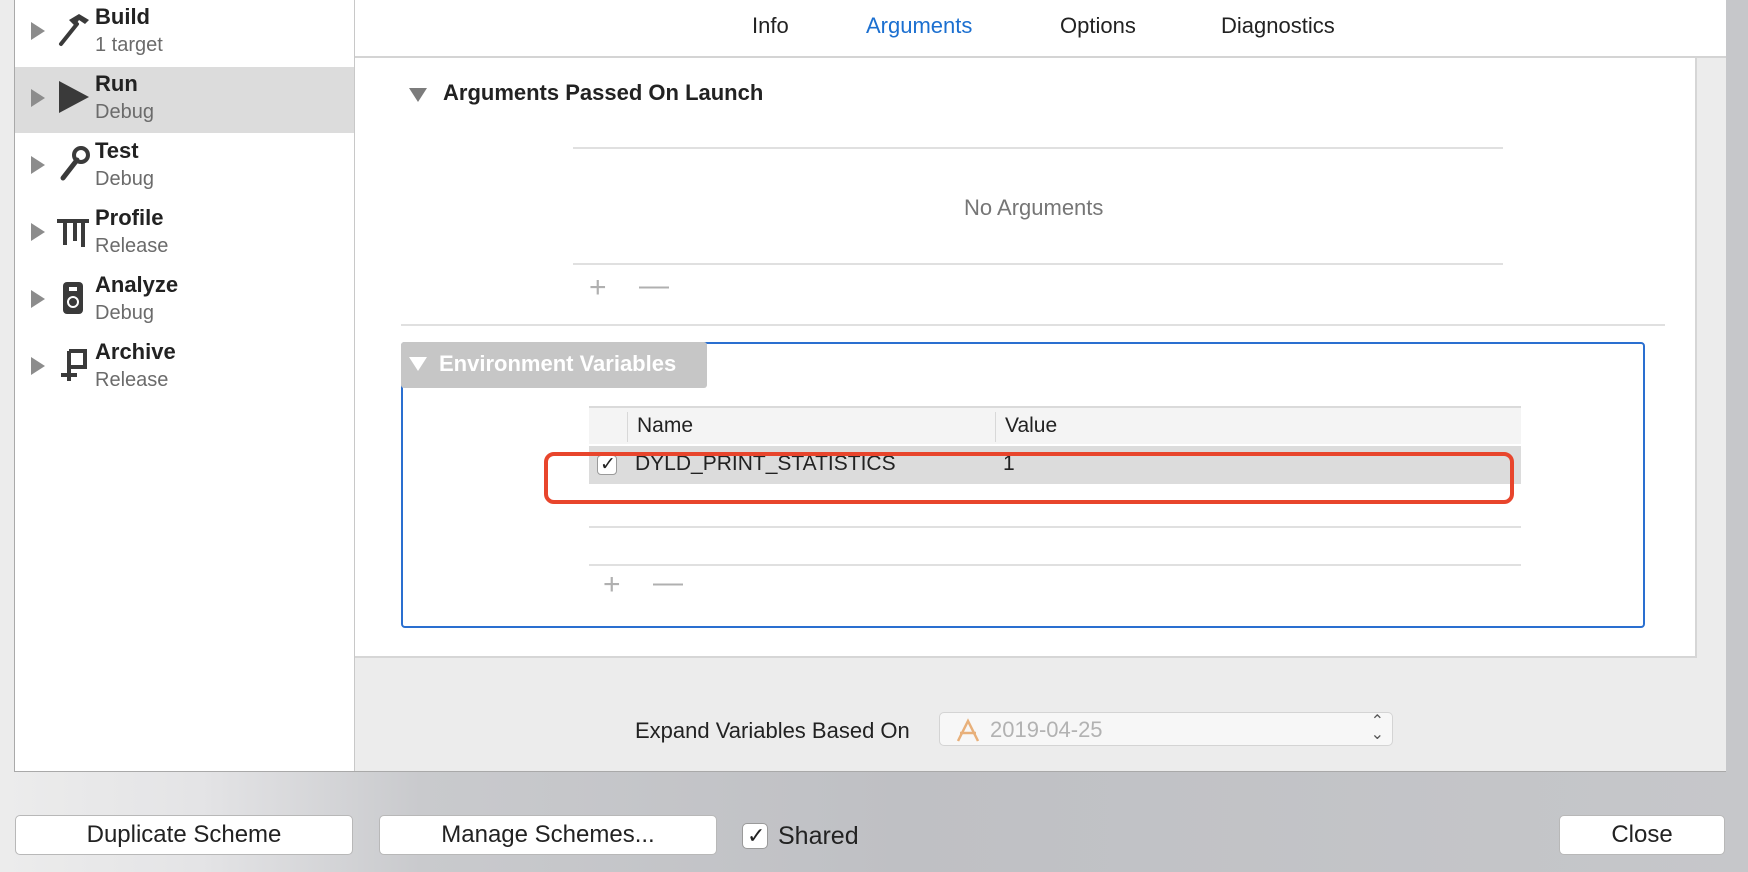 Image resolution: width=1748 pixels, height=872 pixels. What do you see at coordinates (1031, 426) in the screenshot?
I see `column-header-value: Value` at bounding box center [1031, 426].